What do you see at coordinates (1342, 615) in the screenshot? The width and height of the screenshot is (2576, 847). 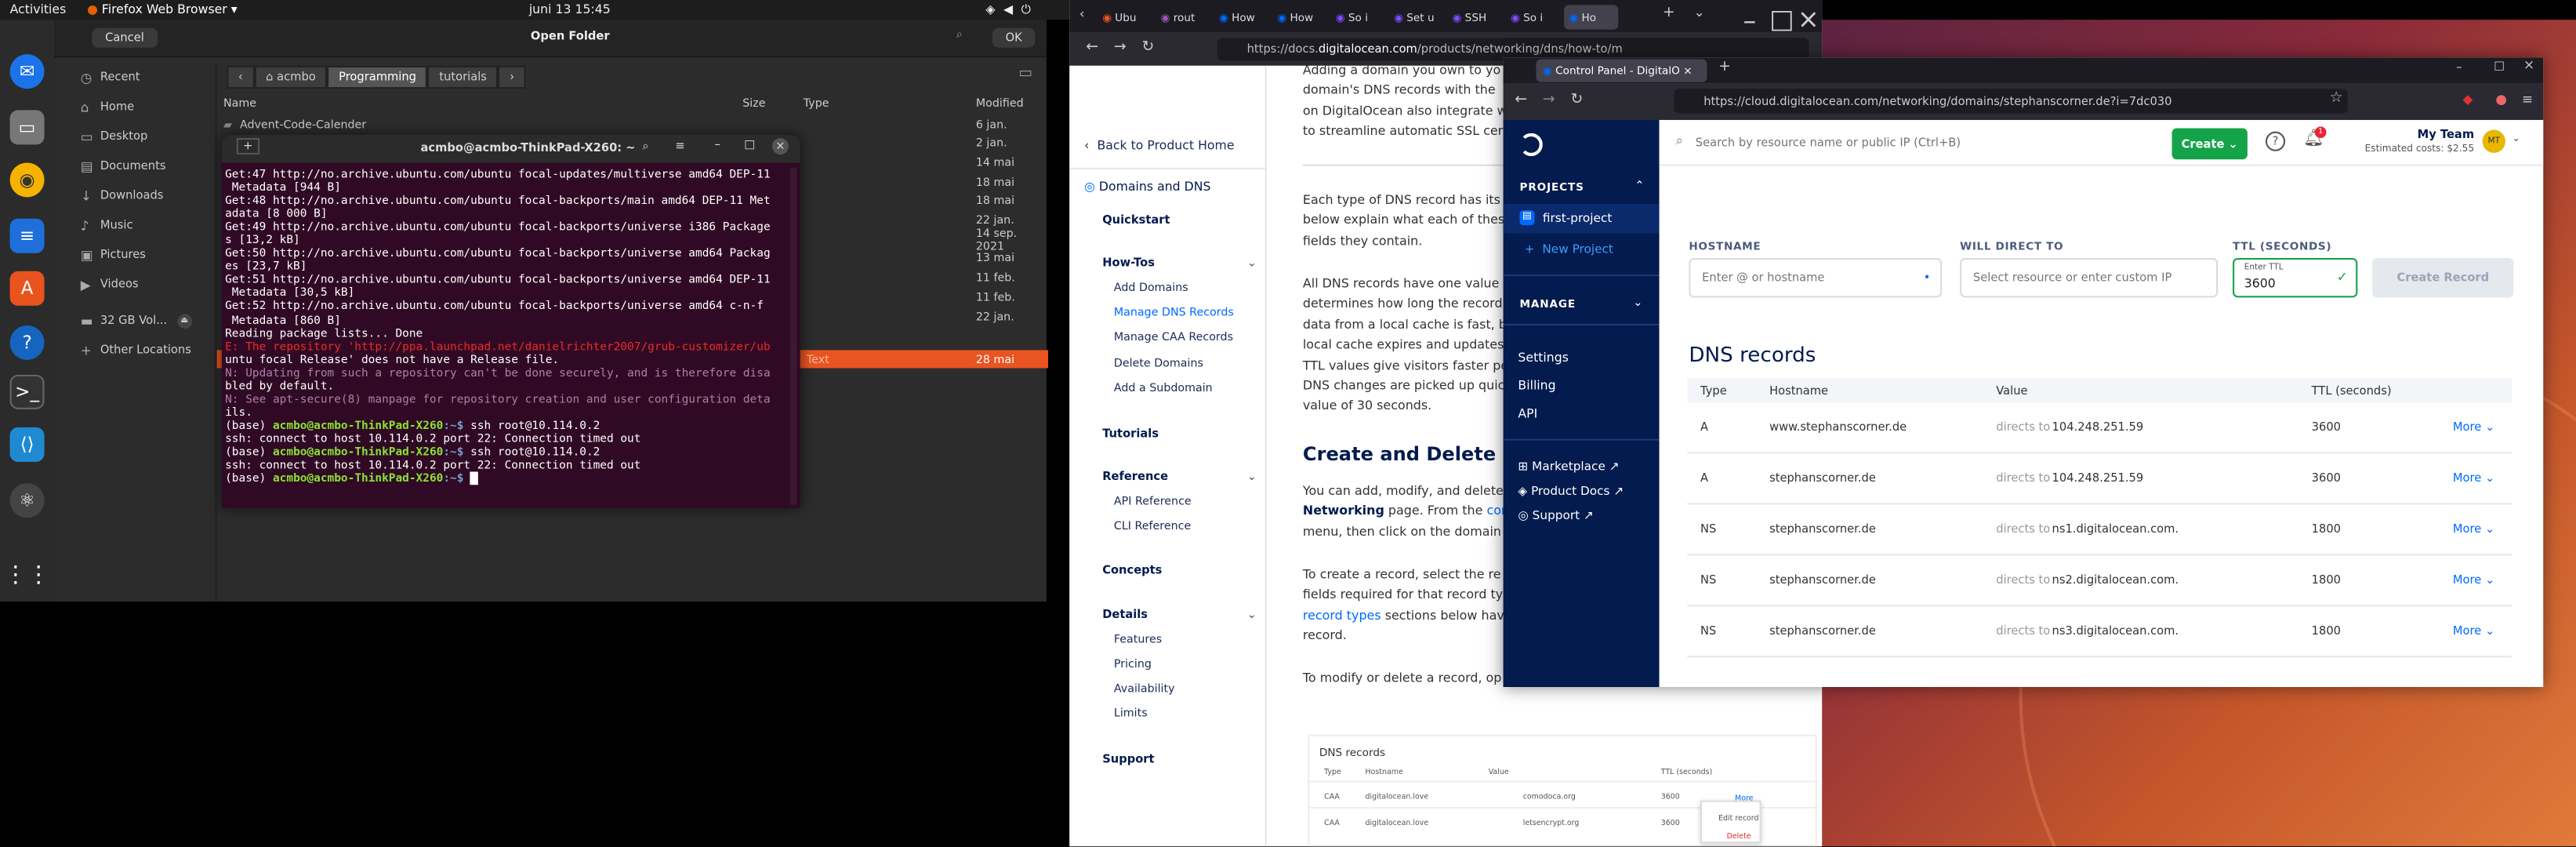 I see `record-types-link: record types` at bounding box center [1342, 615].